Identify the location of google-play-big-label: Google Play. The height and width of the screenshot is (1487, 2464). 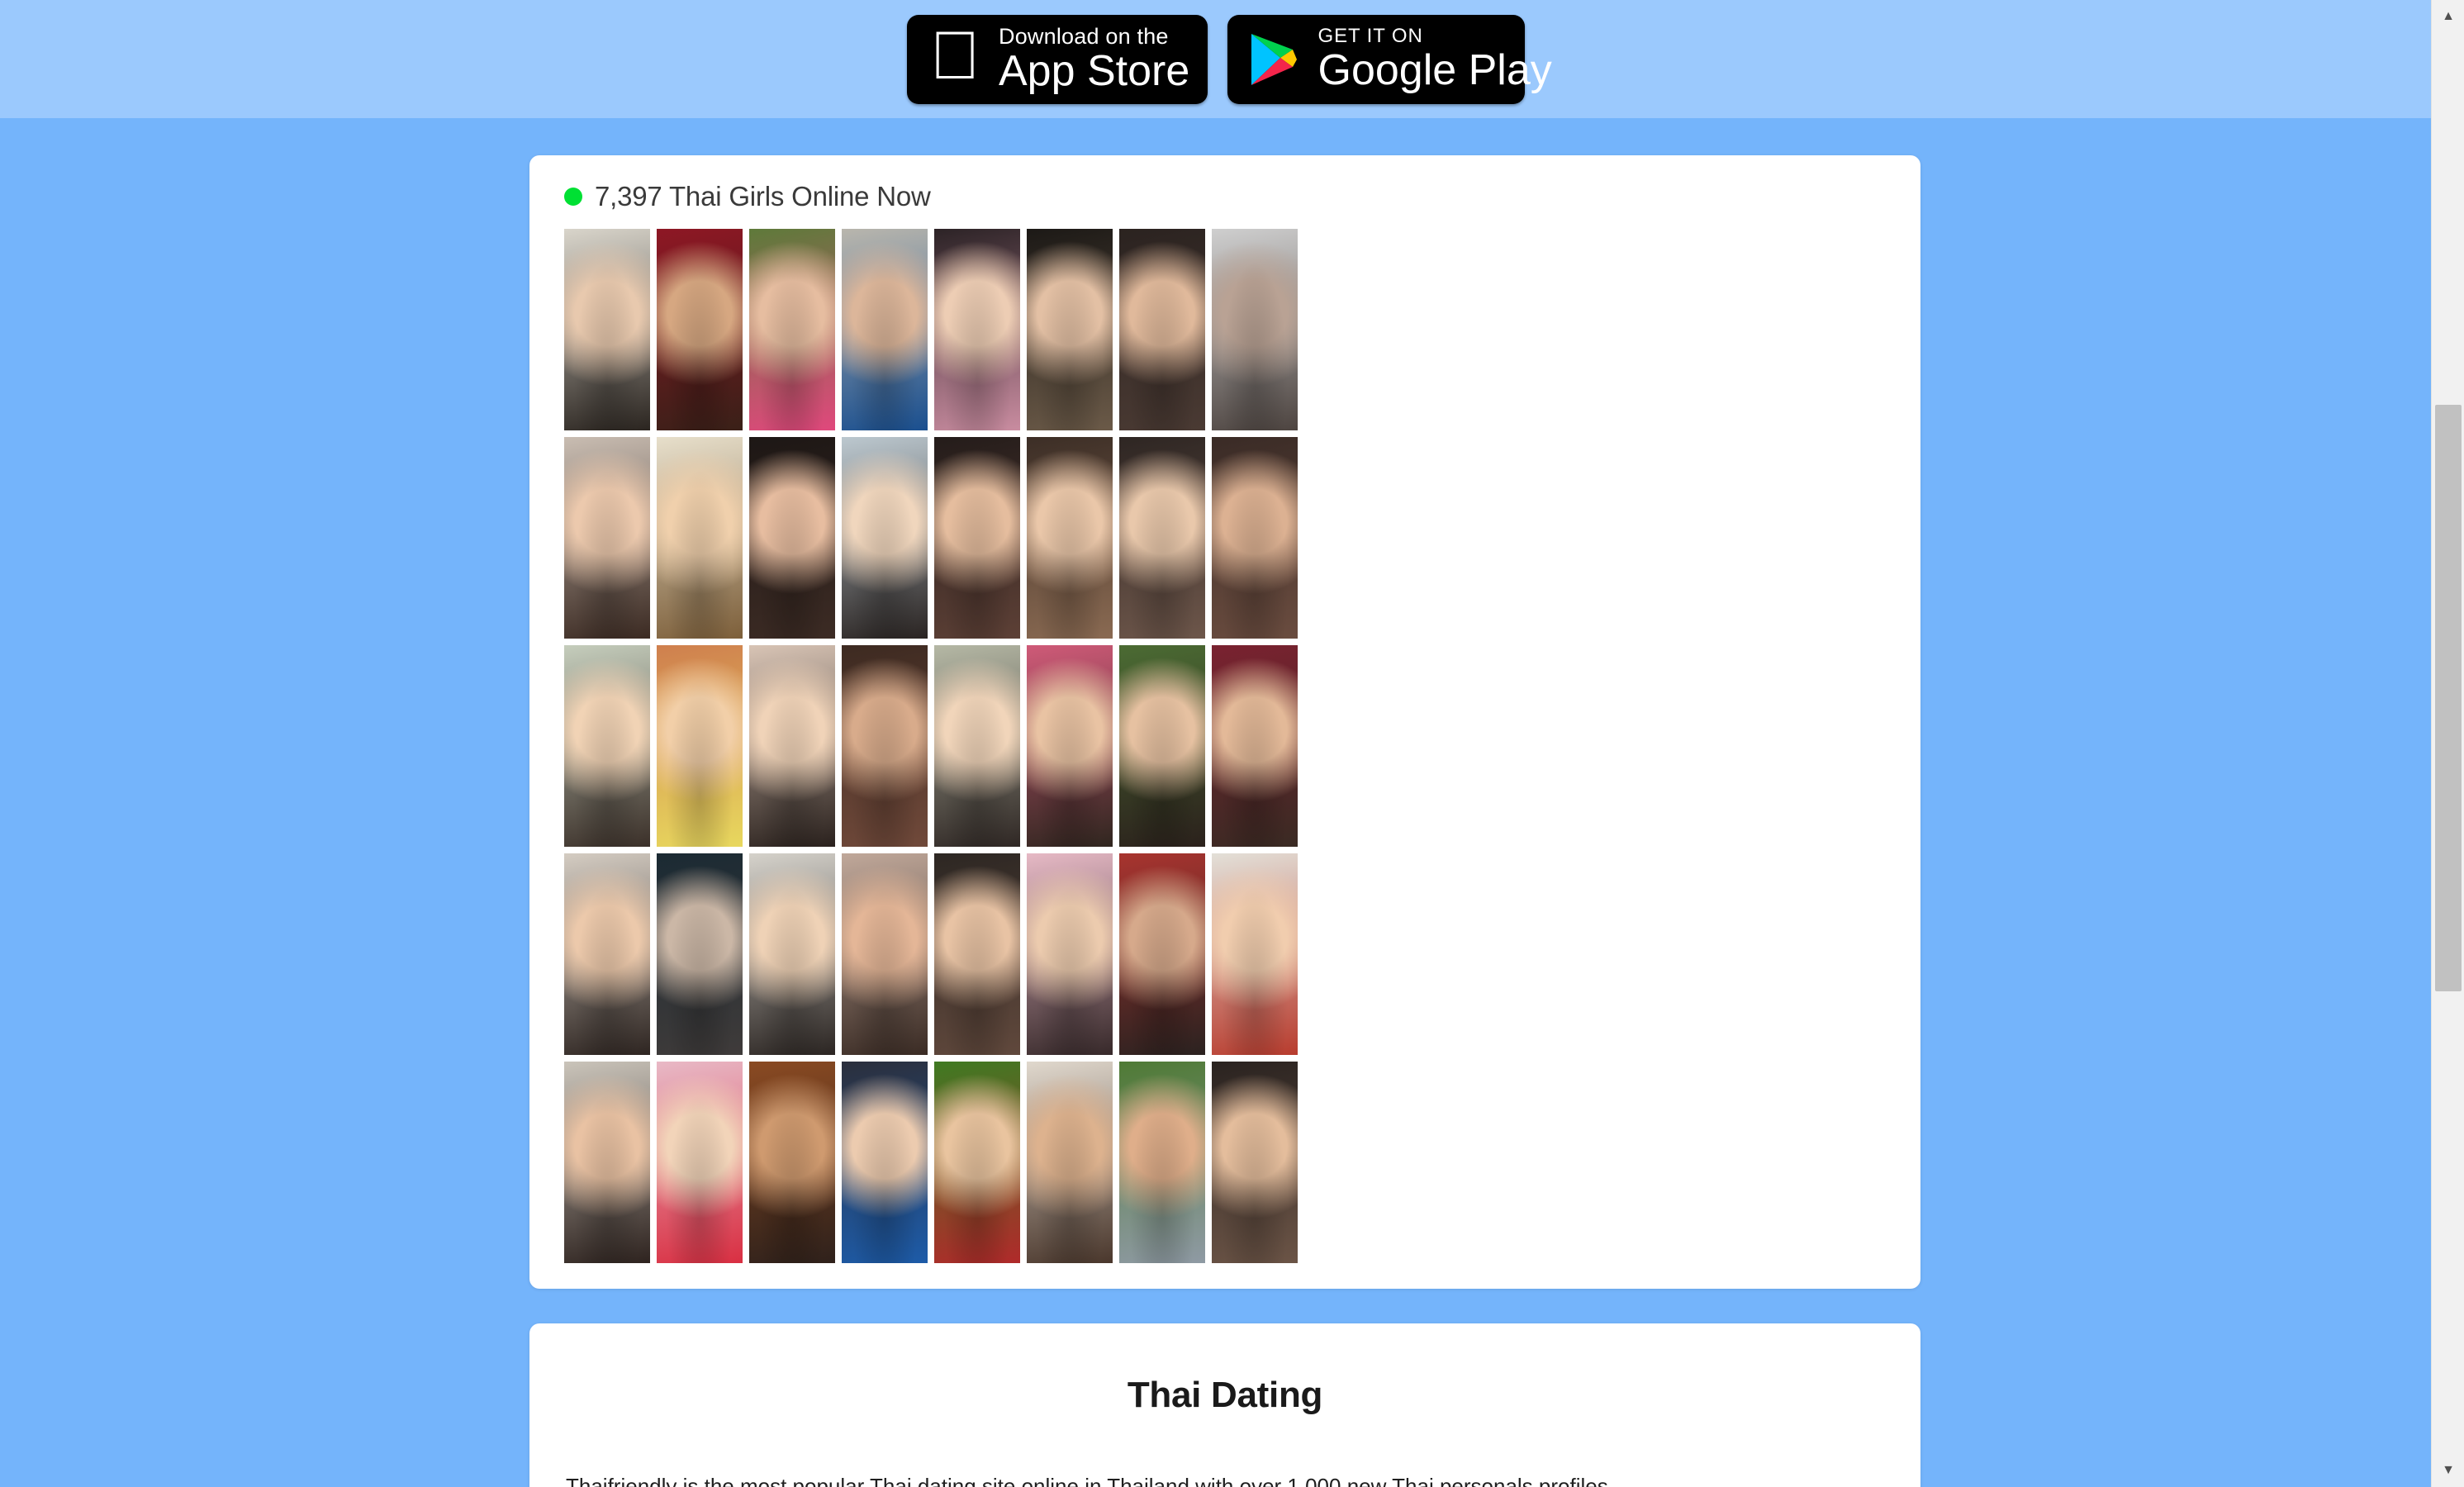
(1434, 69).